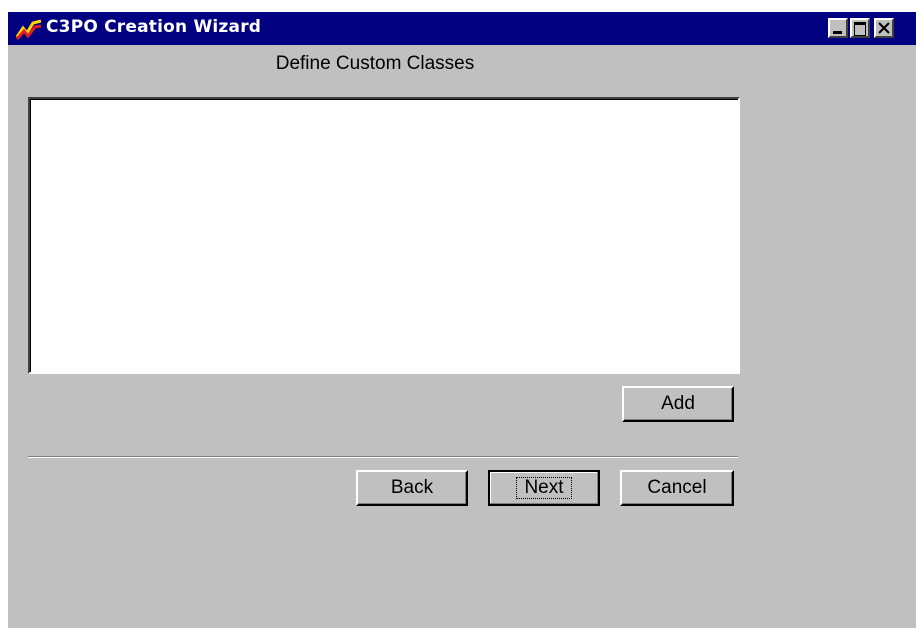 Image resolution: width=916 pixels, height=628 pixels. I want to click on next-button: Next, so click(544, 488).